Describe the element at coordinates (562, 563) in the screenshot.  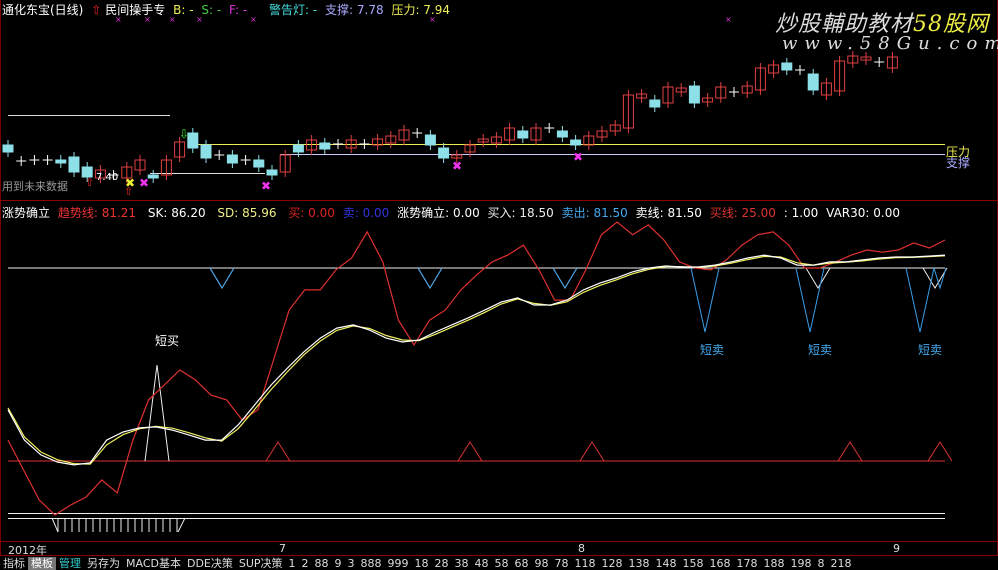
I see `tab-21: 78` at that location.